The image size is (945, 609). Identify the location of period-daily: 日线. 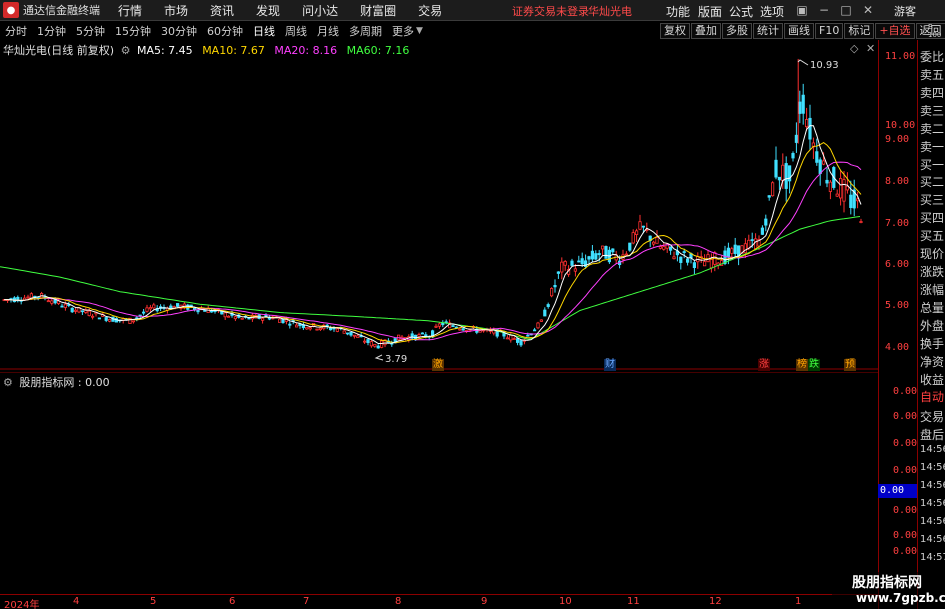
(264, 31).